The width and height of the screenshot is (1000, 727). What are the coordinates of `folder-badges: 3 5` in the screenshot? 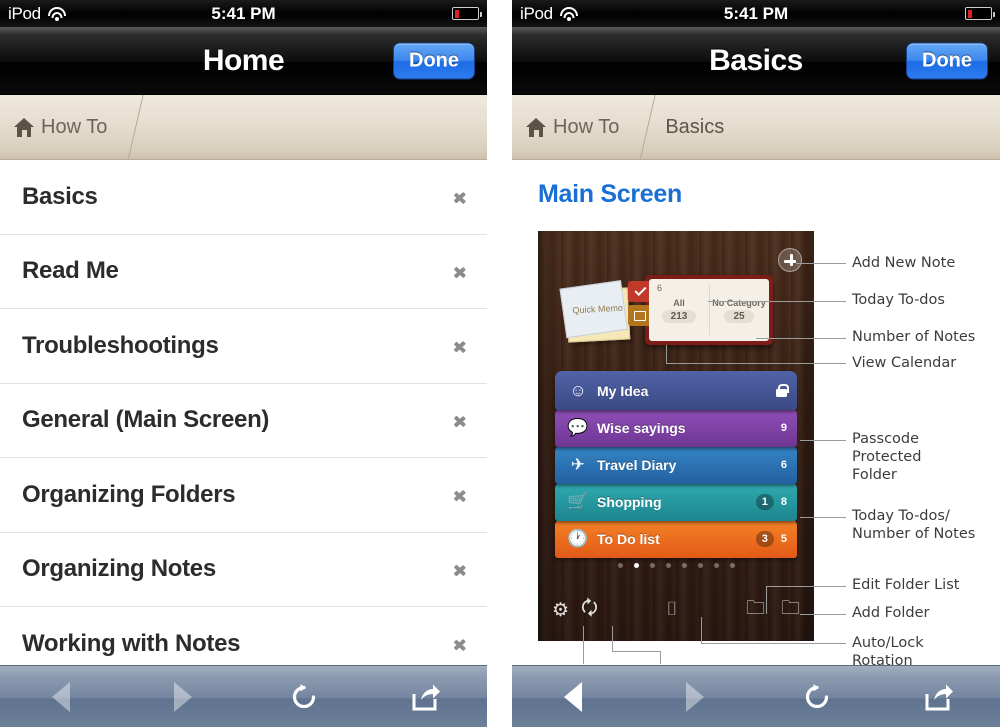 It's located at (771, 538).